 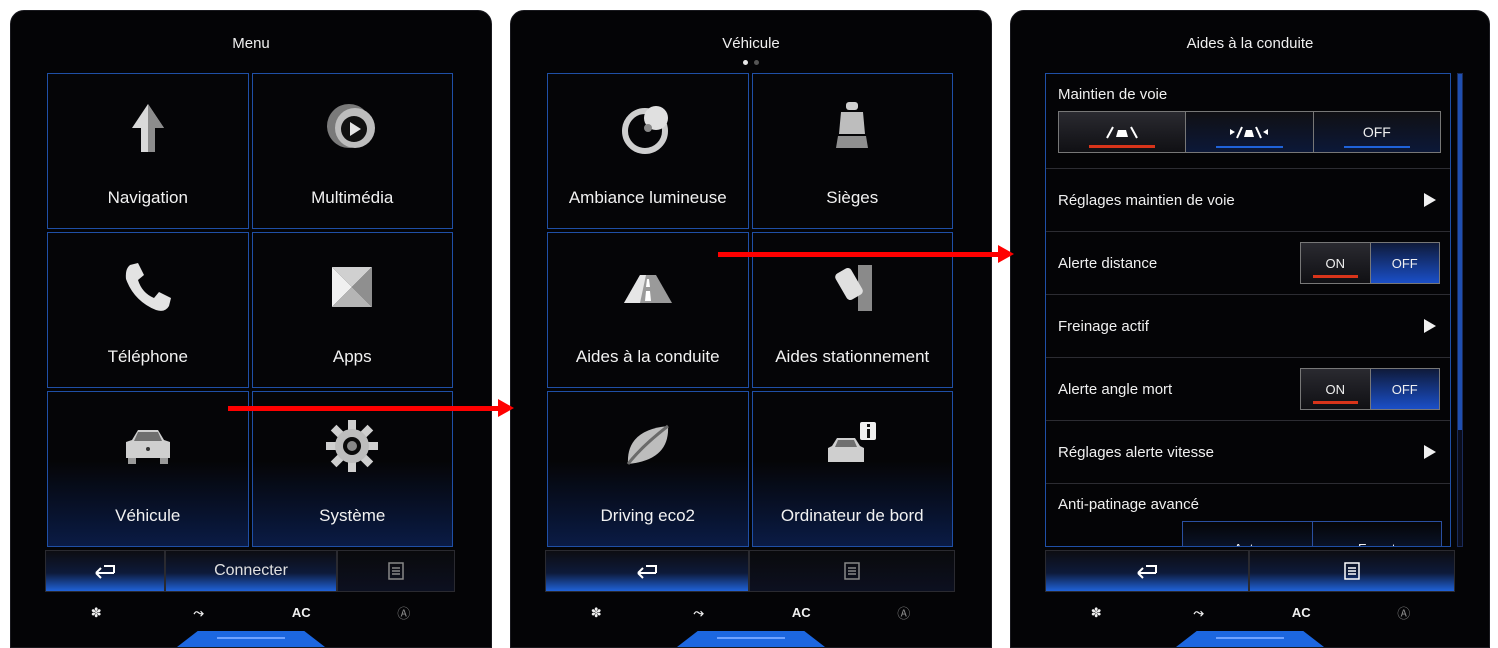 I want to click on tile-systeme: Système, so click(x=352, y=469).